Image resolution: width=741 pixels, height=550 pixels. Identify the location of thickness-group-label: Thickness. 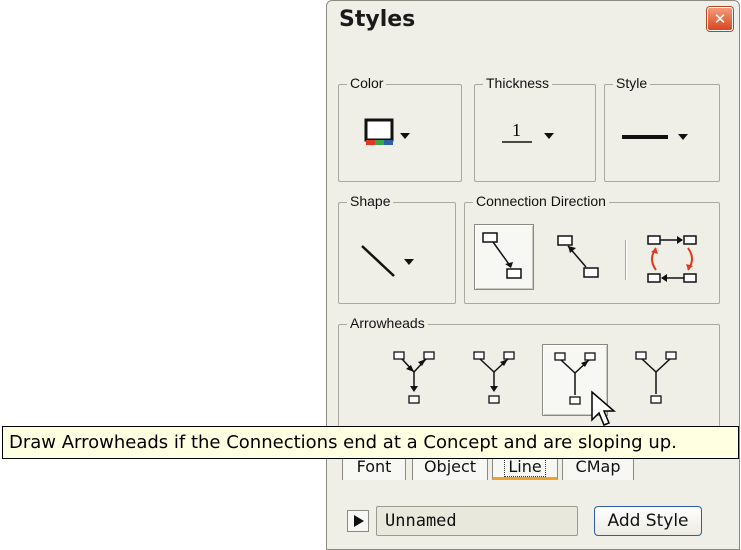
(518, 83).